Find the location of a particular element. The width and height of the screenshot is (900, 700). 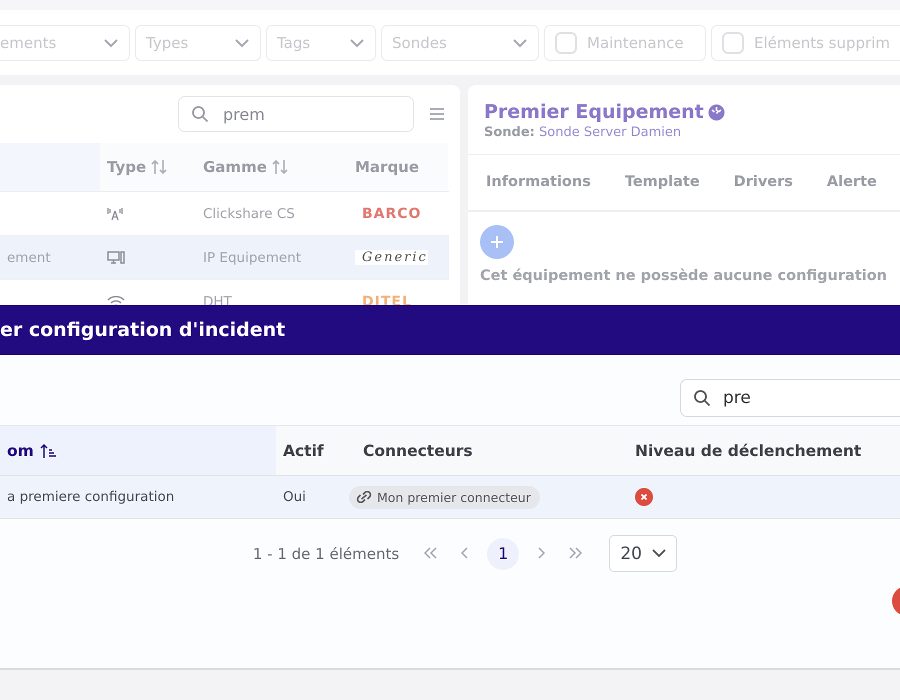

column-header: Actif is located at coordinates (316, 450).